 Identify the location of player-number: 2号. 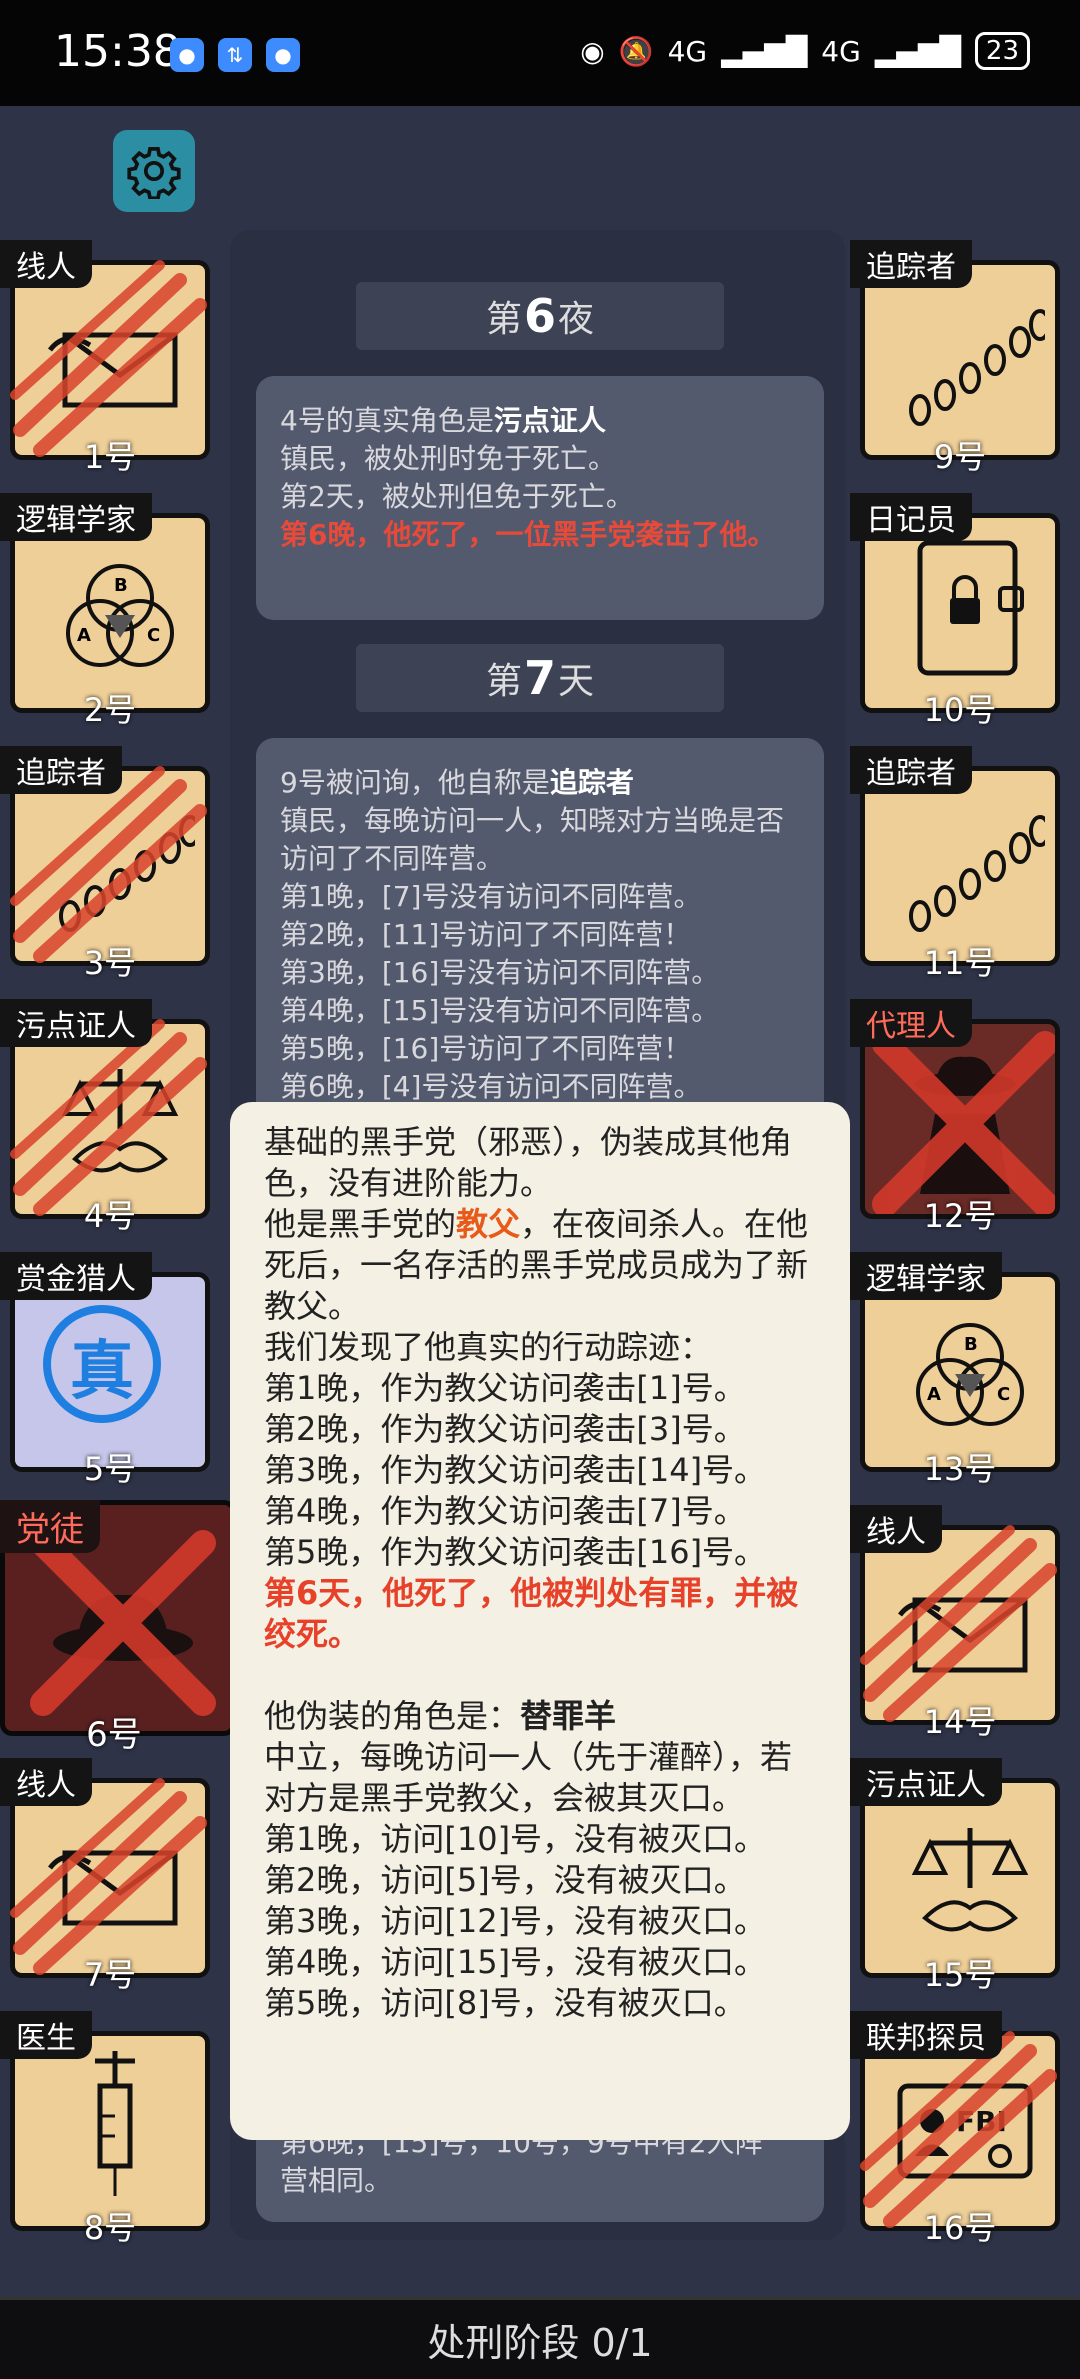
(110, 710).